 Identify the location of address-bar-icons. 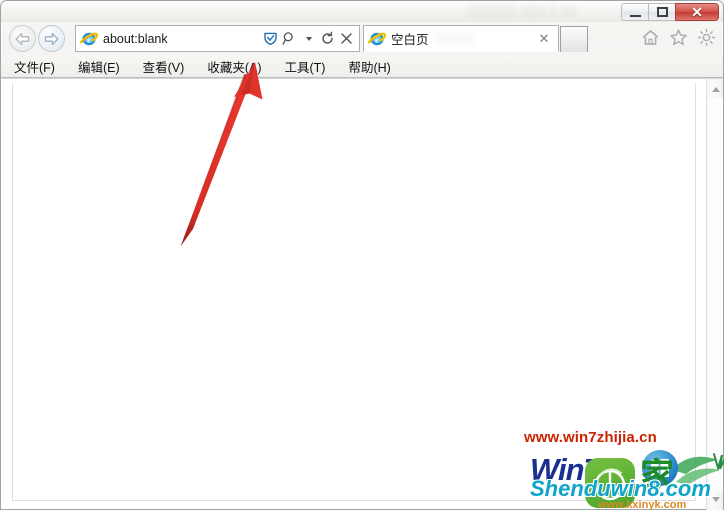
(308, 39).